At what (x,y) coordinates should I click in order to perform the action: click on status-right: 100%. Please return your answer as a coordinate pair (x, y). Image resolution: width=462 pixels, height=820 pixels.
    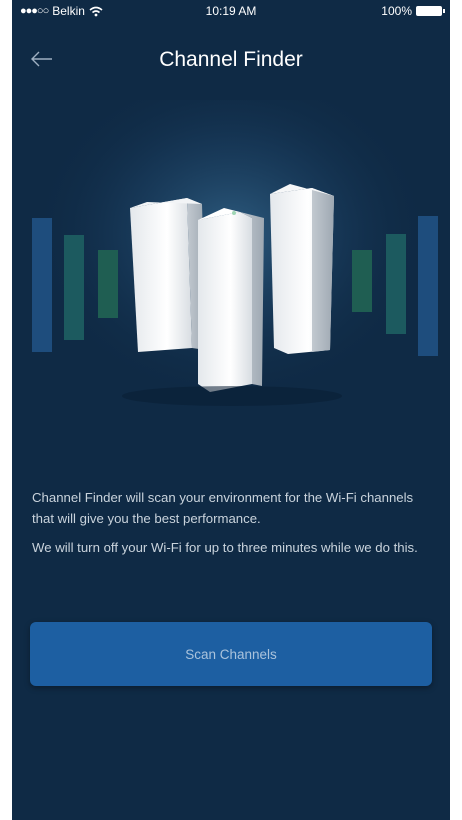
    Looking at the image, I should click on (413, 11).